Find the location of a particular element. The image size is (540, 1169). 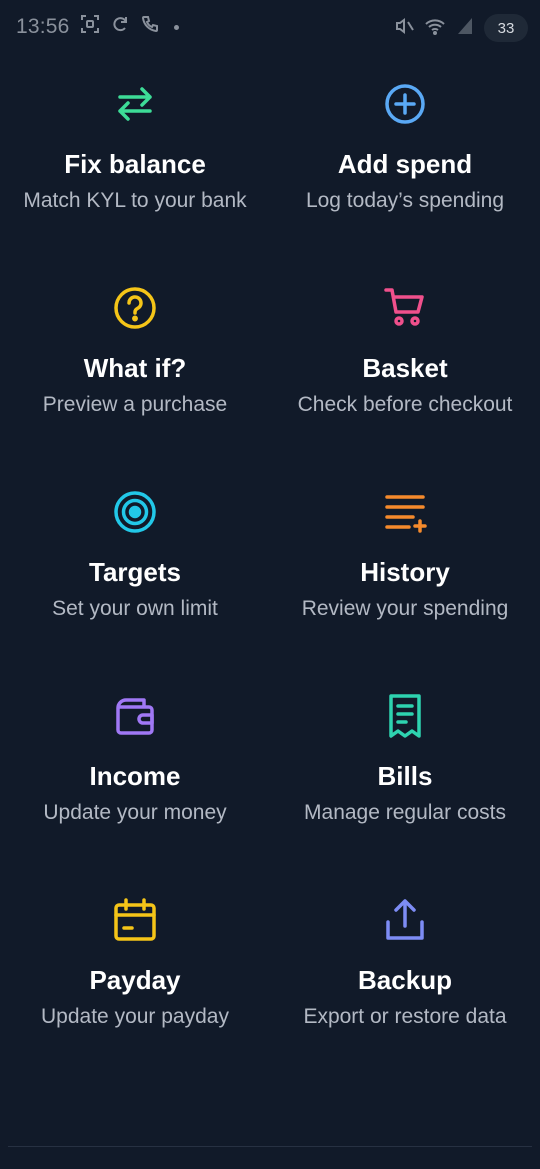

target-icon is located at coordinates (135, 512).